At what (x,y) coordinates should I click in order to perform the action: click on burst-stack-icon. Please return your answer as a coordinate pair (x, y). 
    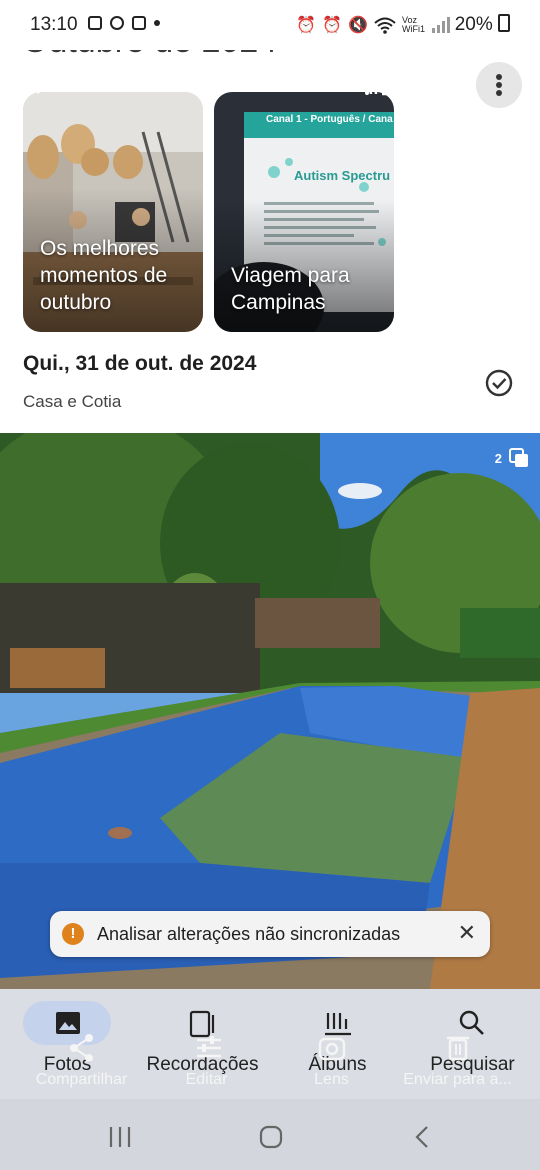
    Looking at the image, I should click on (518, 457).